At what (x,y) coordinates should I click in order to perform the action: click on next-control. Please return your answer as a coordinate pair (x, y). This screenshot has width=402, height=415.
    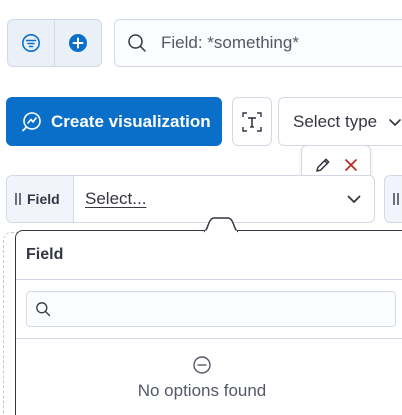
    Looking at the image, I should click on (393, 199).